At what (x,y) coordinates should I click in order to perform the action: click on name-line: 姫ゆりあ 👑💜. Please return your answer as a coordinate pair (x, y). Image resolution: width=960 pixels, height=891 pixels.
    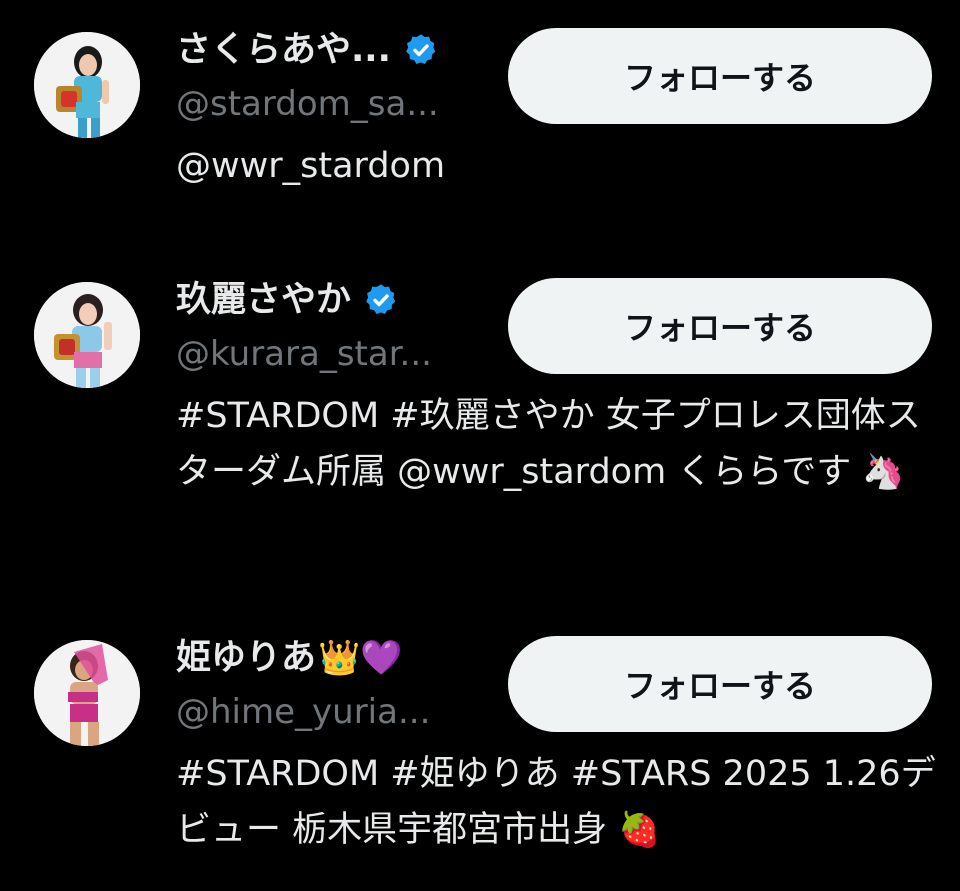
    Looking at the image, I should click on (289, 658).